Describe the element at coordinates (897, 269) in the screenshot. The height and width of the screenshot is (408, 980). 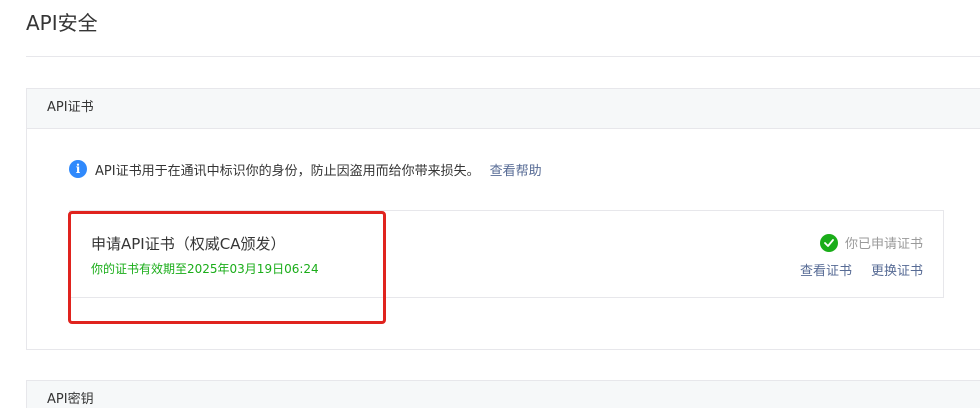
I see `replace-cert-link: 更换证书` at that location.